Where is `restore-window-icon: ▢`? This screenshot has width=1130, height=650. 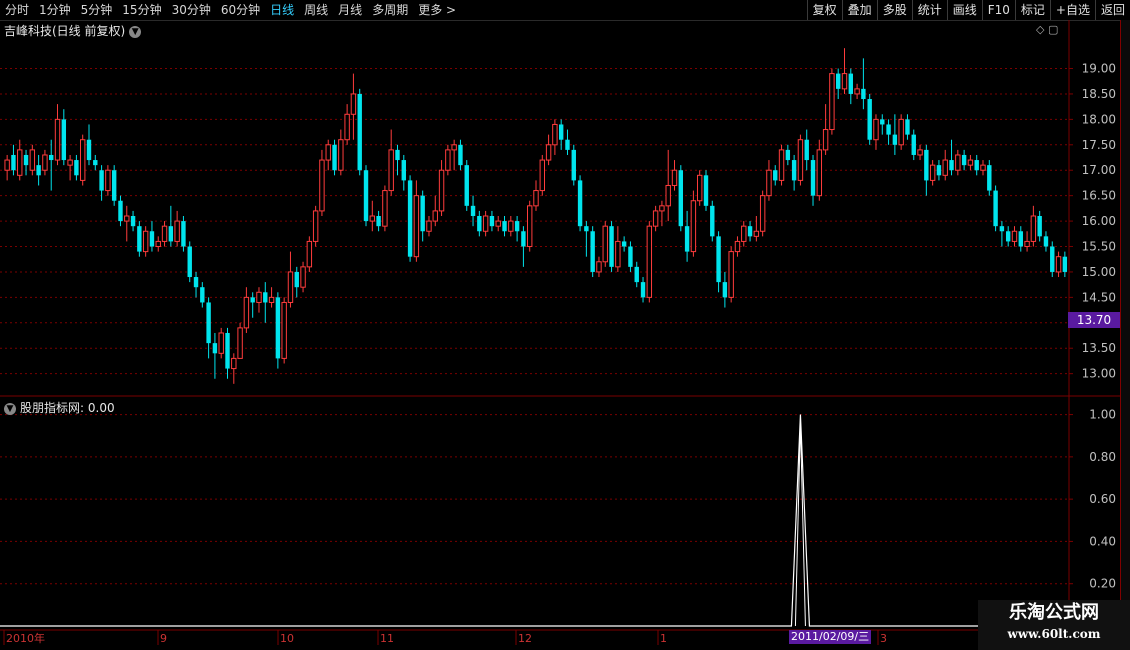 restore-window-icon: ▢ is located at coordinates (1053, 29).